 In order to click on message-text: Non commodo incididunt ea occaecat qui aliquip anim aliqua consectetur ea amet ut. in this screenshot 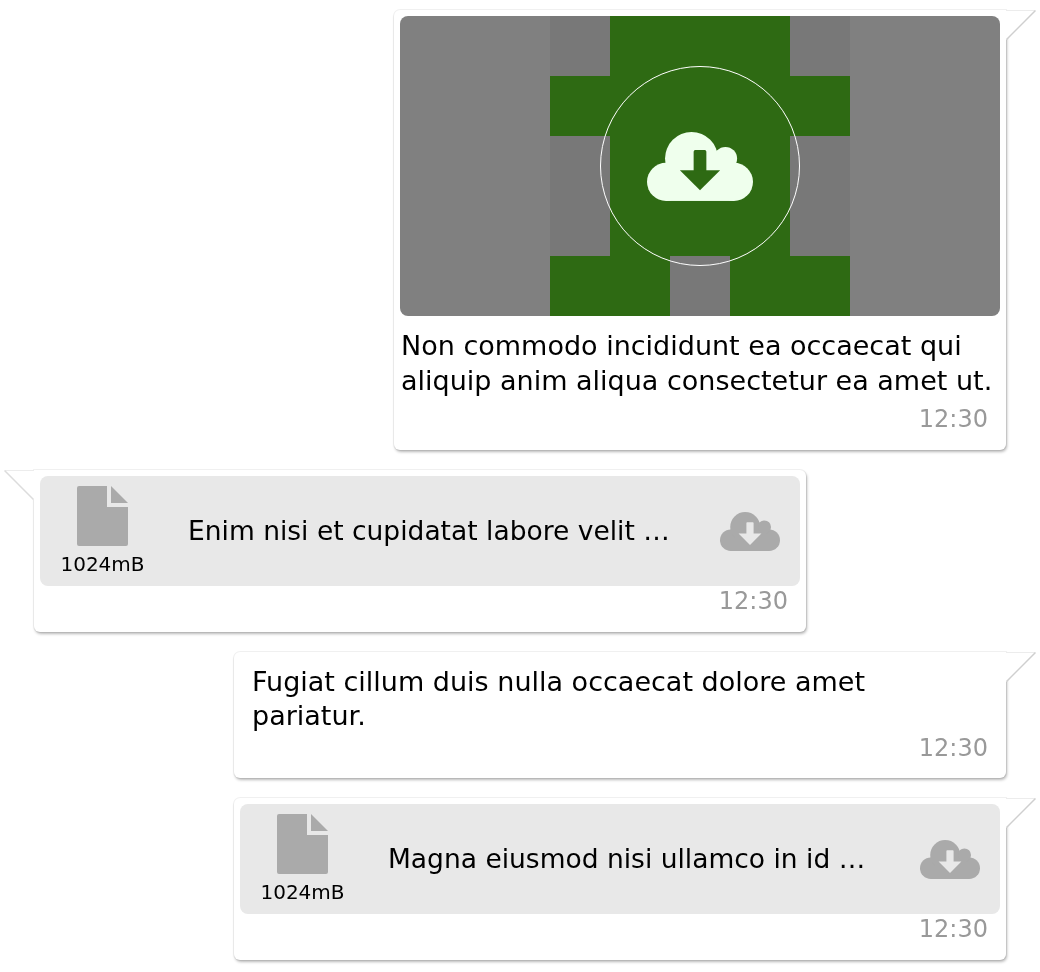, I will do `click(697, 363)`.